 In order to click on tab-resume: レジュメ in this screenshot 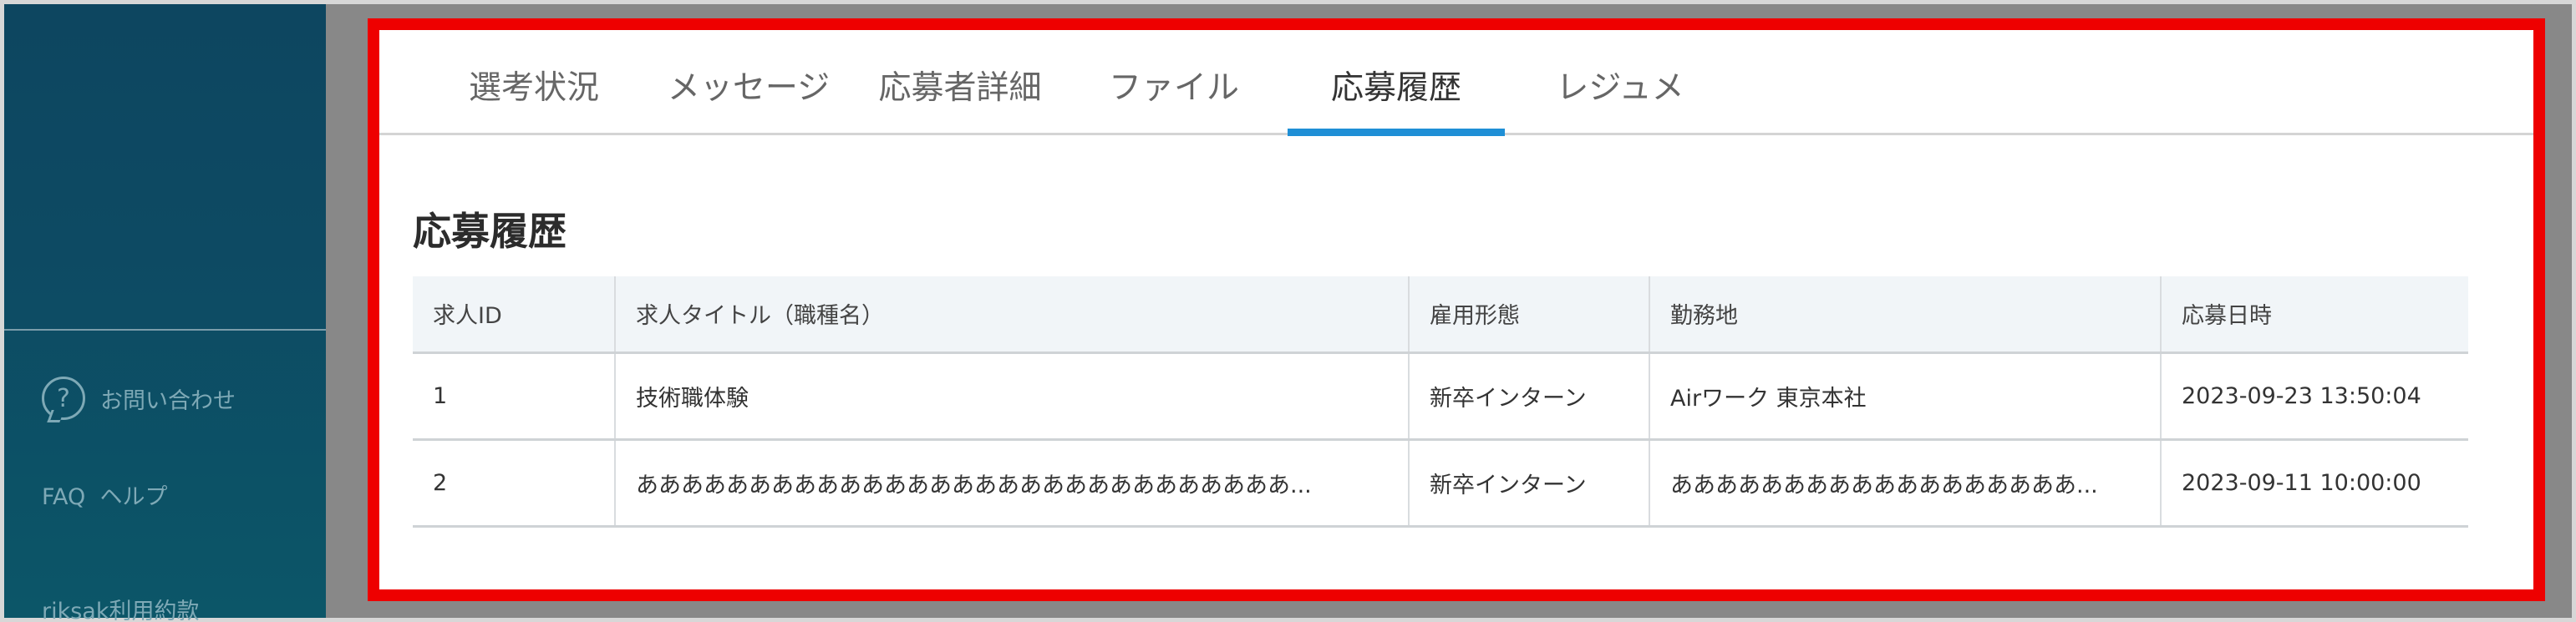, I will do `click(1620, 98)`.